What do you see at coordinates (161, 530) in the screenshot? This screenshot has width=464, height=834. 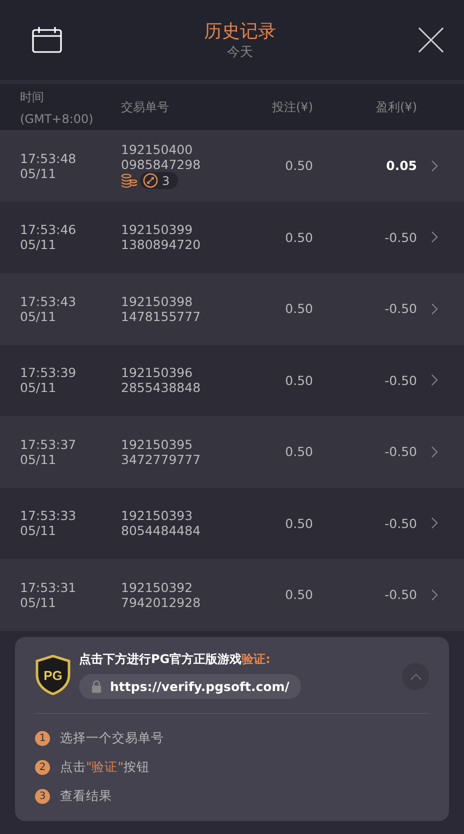 I see `transaction-id: 8054484484` at bounding box center [161, 530].